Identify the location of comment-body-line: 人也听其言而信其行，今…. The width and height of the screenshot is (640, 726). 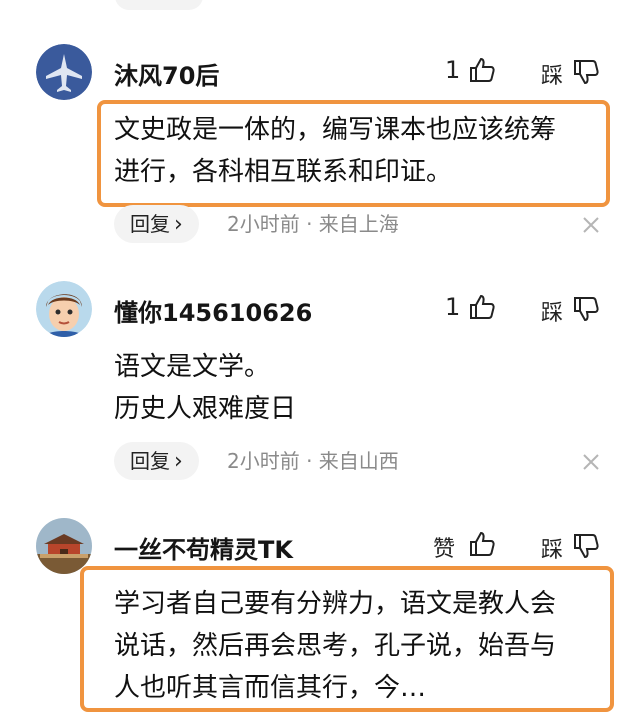
(270, 688).